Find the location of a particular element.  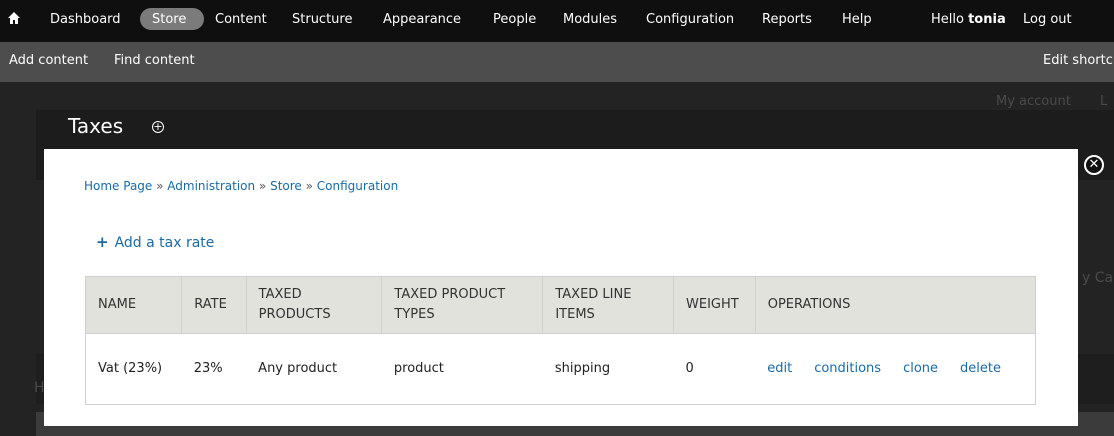

add-content-shortcut: Add content is located at coordinates (48, 60).